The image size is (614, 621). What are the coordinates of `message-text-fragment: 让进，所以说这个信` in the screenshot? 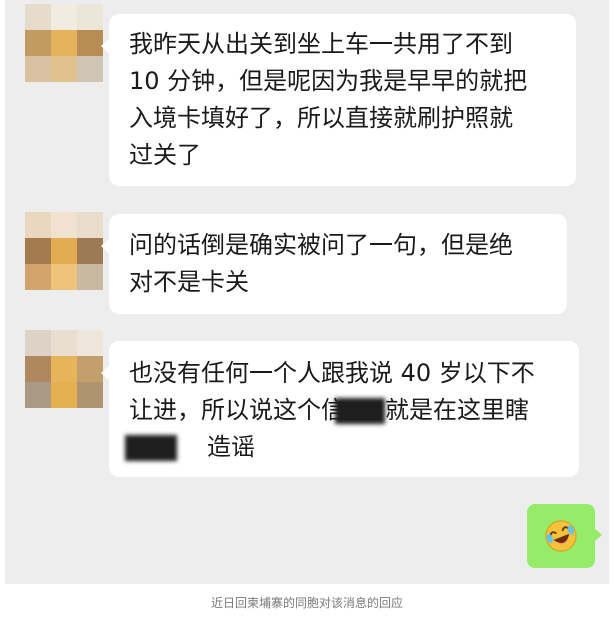 It's located at (237, 410).